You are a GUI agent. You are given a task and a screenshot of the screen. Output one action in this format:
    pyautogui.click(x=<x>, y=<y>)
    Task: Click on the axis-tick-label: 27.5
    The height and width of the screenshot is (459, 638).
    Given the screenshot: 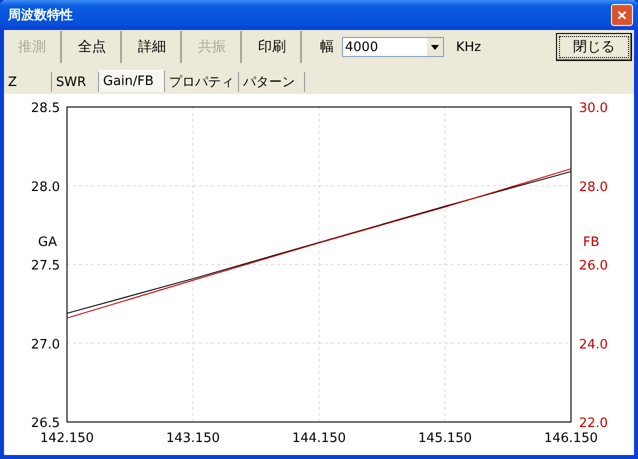 What is the action you would take?
    pyautogui.click(x=45, y=266)
    